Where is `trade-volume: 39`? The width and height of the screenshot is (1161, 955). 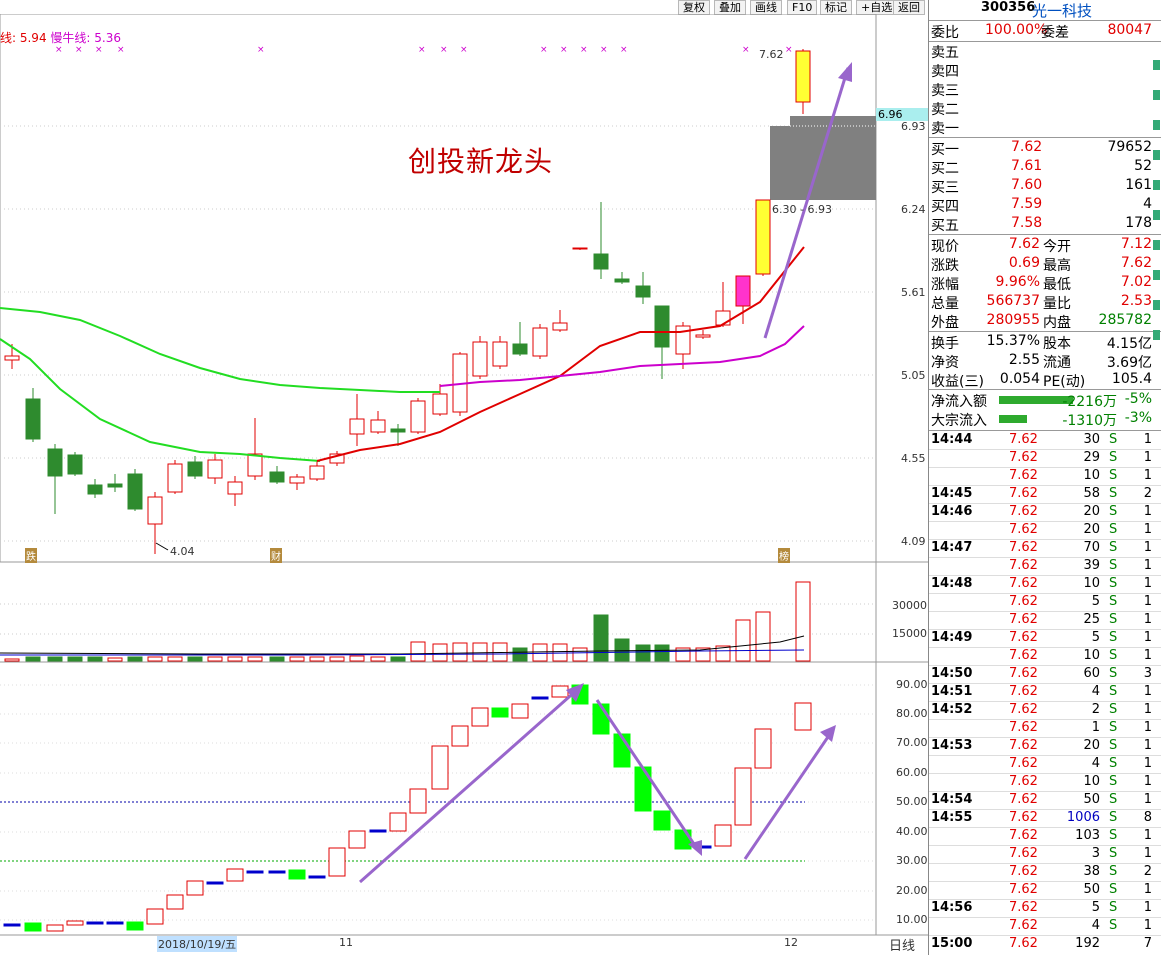 trade-volume: 39 is located at coordinates (1091, 565).